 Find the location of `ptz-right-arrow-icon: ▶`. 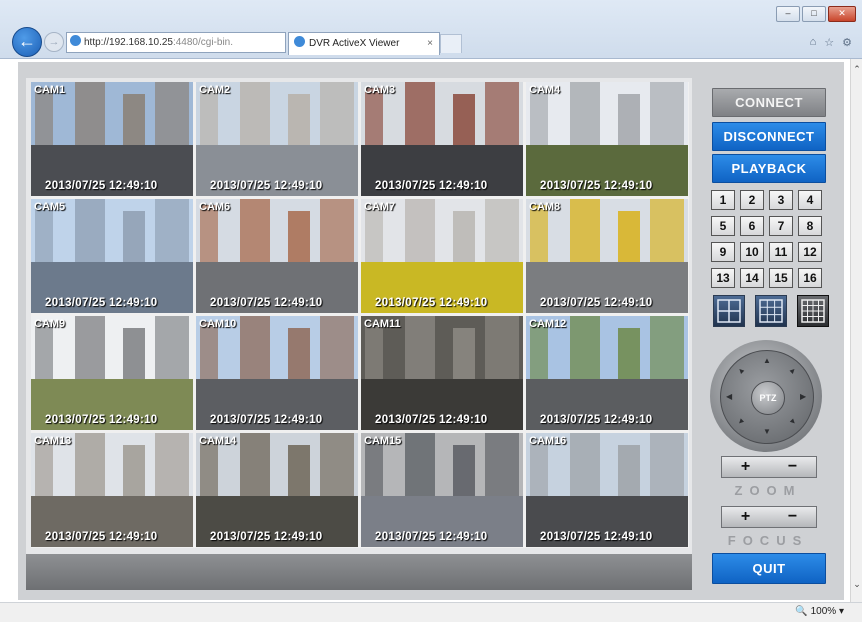

ptz-right-arrow-icon: ▶ is located at coordinates (803, 396).